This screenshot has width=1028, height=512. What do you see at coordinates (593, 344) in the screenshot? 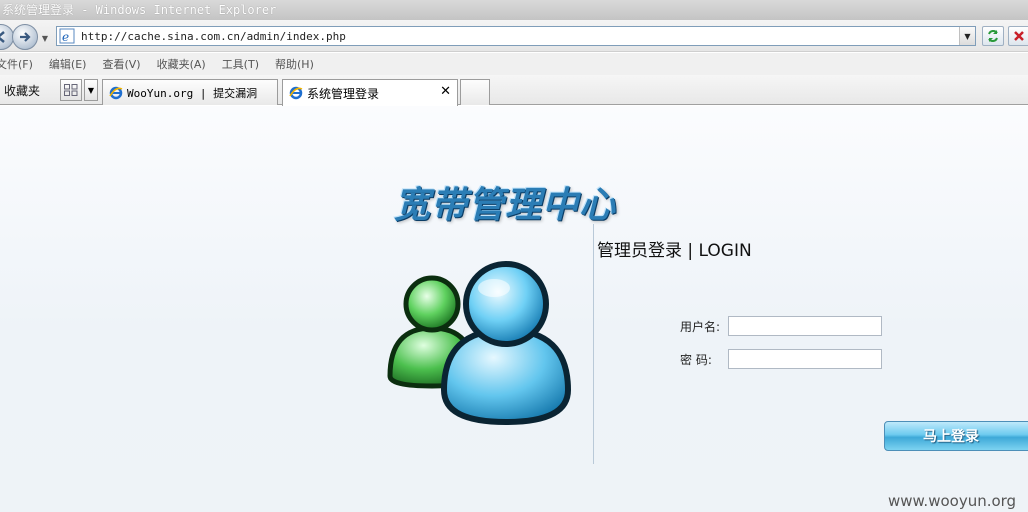
I see `vertical-divider` at bounding box center [593, 344].